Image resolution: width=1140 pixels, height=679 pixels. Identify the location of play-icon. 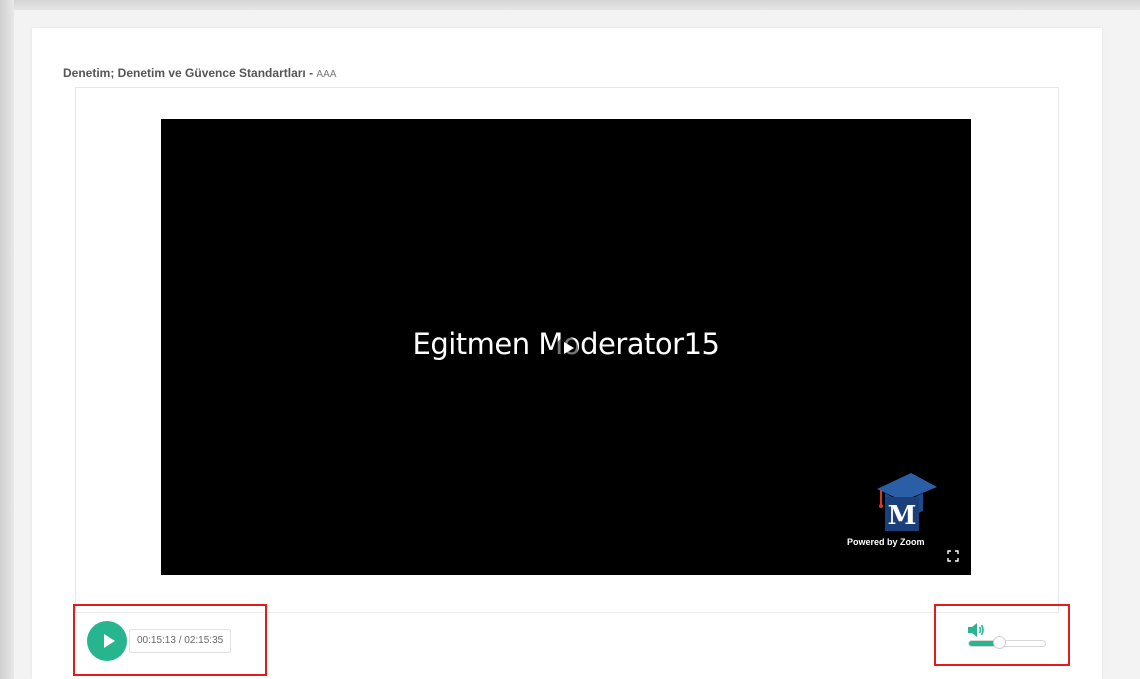
(568, 348).